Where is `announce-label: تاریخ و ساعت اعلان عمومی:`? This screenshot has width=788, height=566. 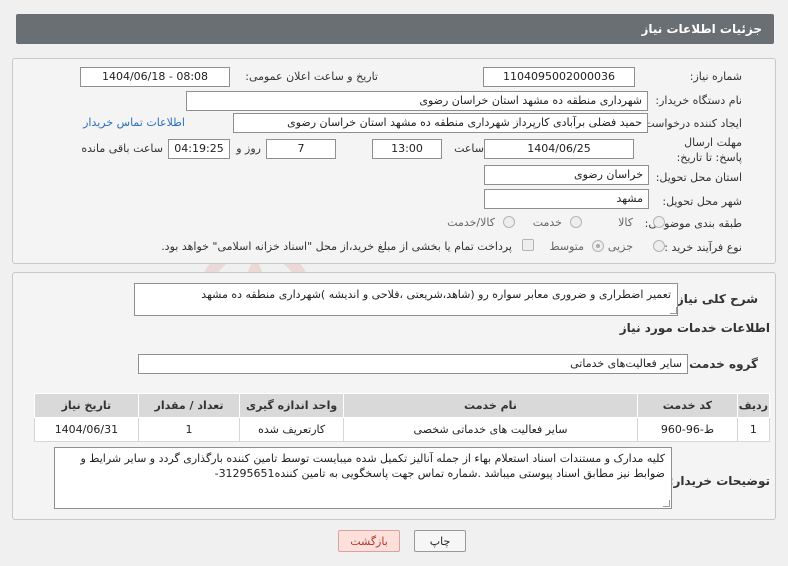
announce-label: تاریخ و ساعت اعلان عمومی: is located at coordinates (311, 76).